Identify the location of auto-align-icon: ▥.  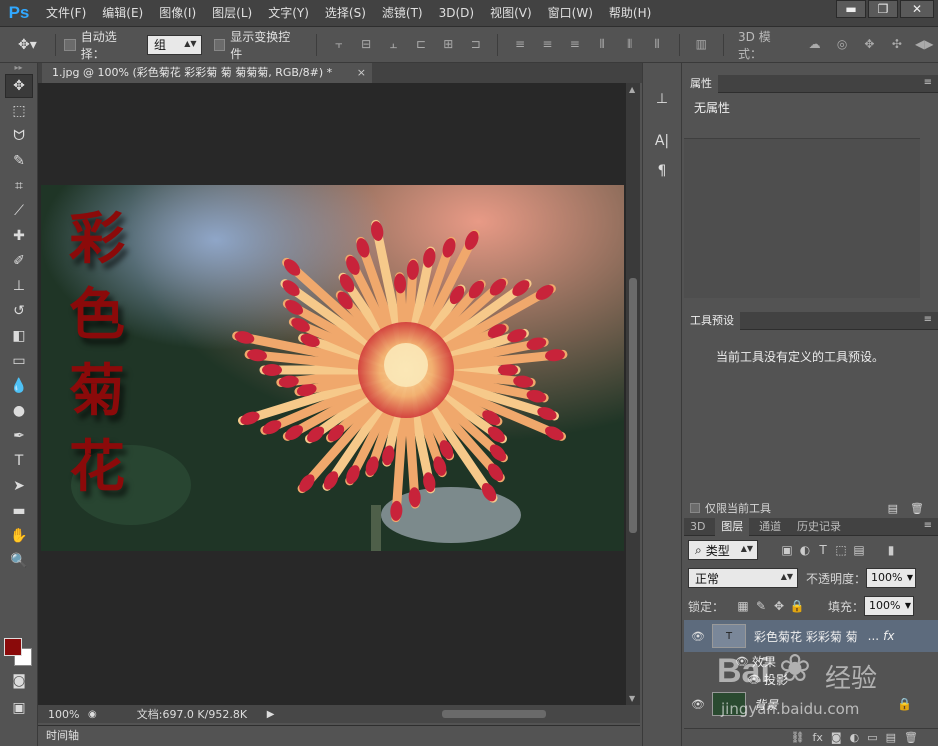
(701, 45).